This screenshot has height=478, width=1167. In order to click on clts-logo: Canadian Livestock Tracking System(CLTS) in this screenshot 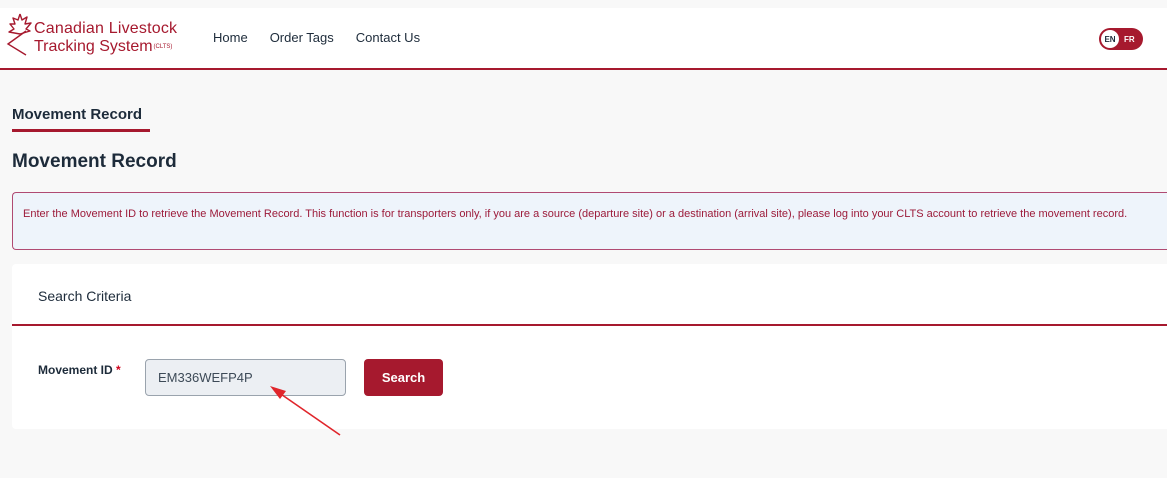, I will do `click(96, 38)`.